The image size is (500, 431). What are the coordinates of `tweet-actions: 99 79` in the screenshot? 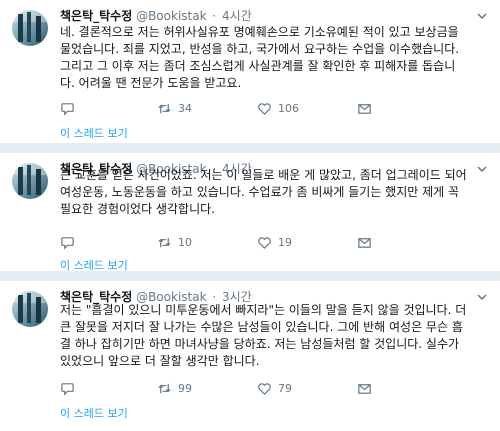 It's located at (270, 389).